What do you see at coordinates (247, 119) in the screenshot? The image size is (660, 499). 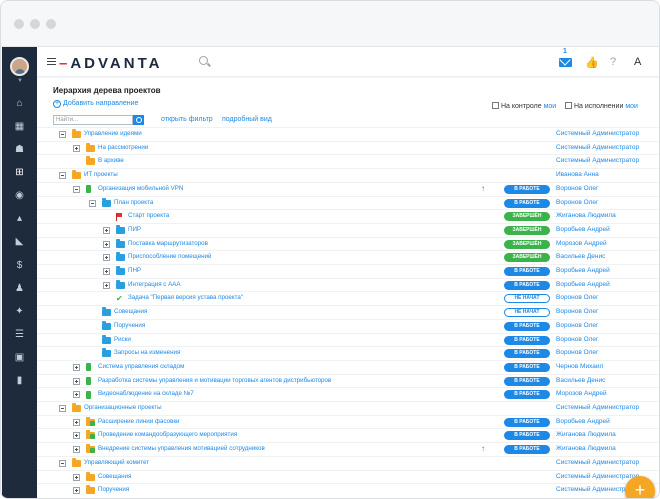 I see `detailed-view-link: подробный вид` at bounding box center [247, 119].